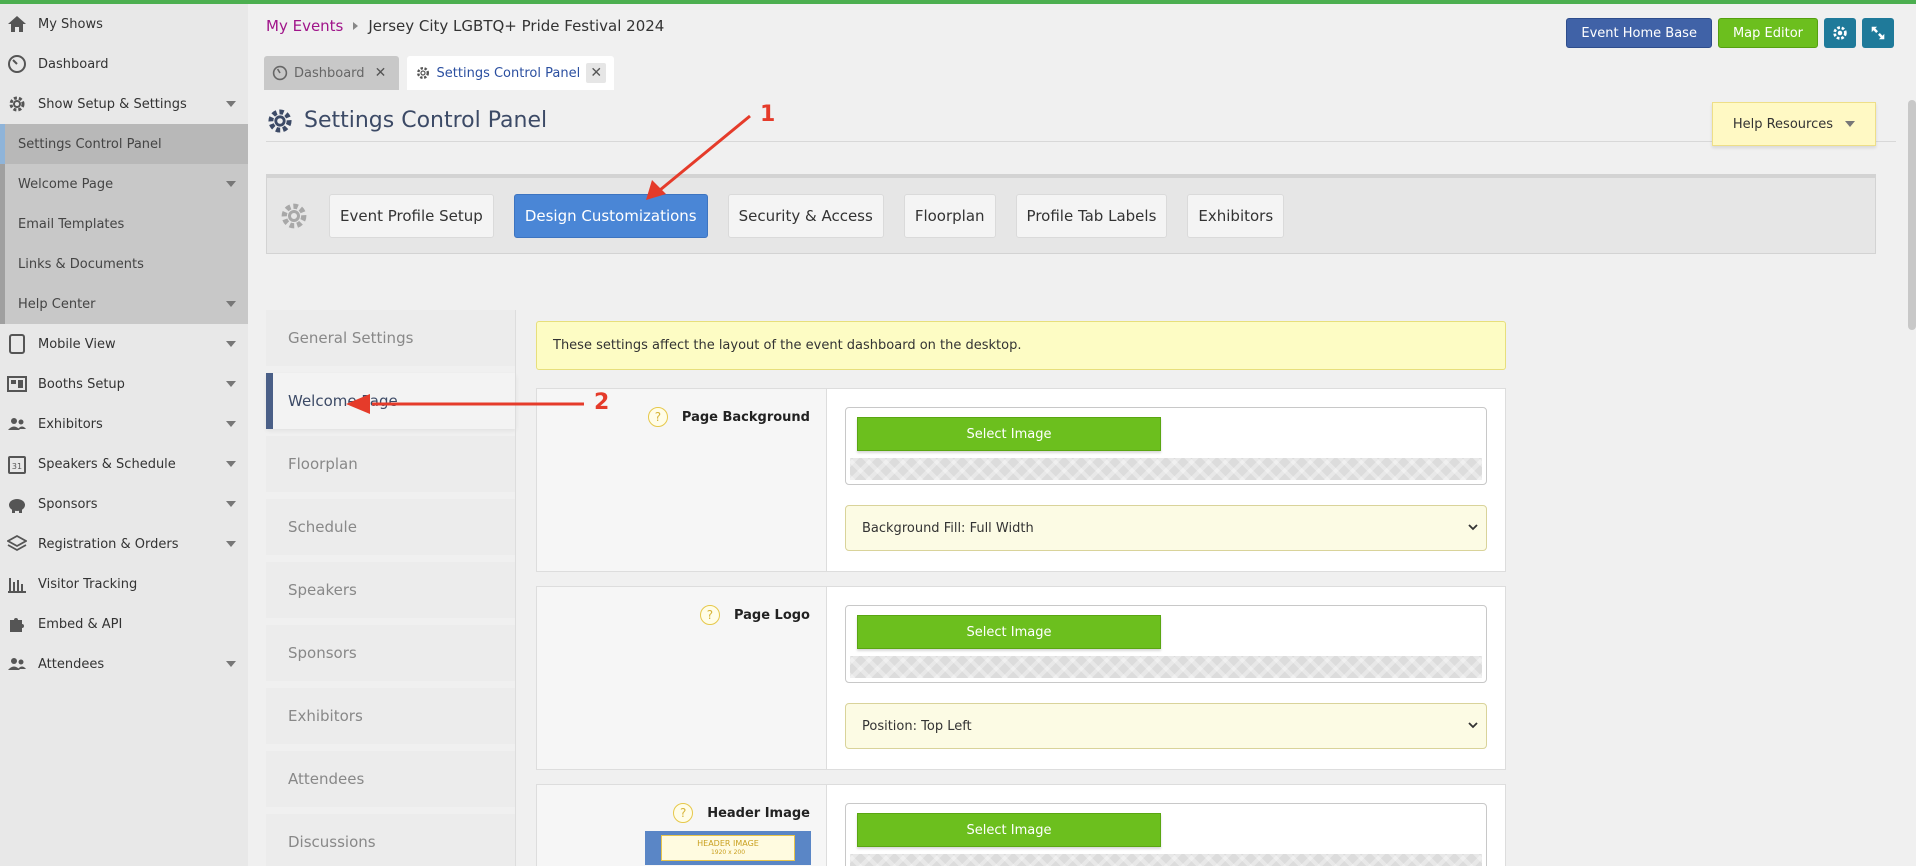 The width and height of the screenshot is (1916, 866). What do you see at coordinates (124, 544) in the screenshot?
I see `sidebar-item-registration-orders: Registration & Orders` at bounding box center [124, 544].